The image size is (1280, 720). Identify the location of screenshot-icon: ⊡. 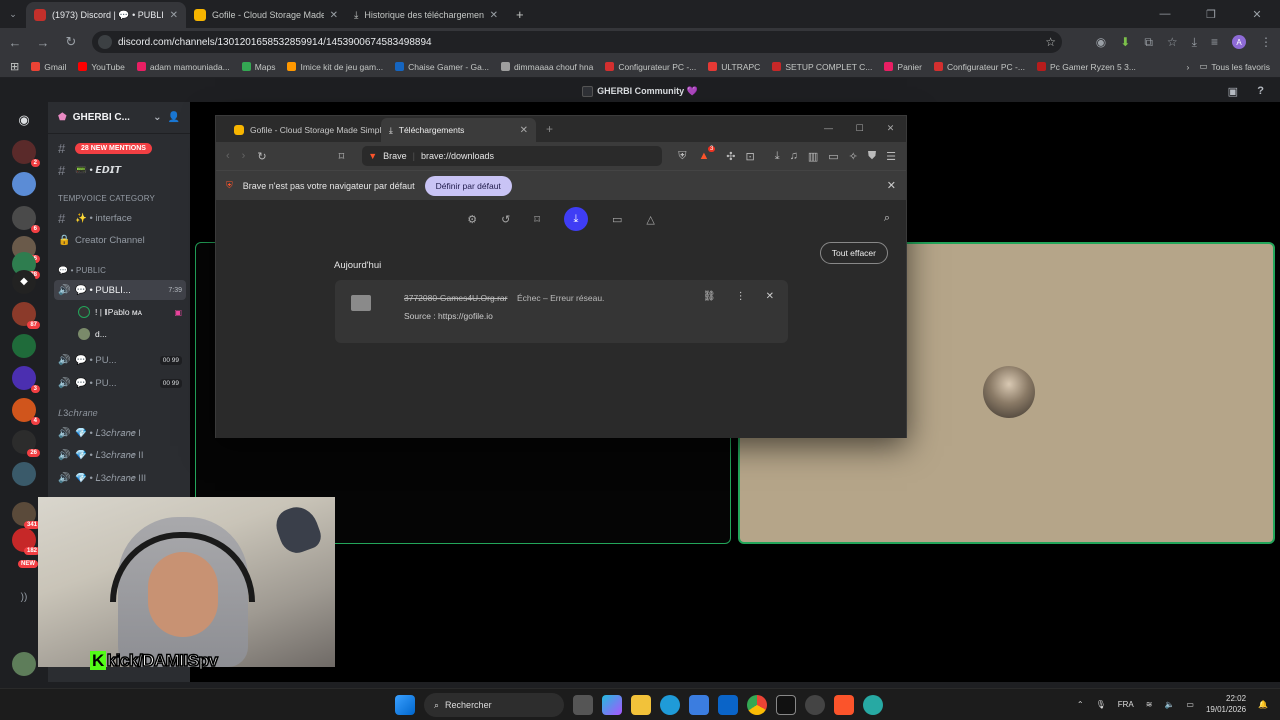
(750, 156).